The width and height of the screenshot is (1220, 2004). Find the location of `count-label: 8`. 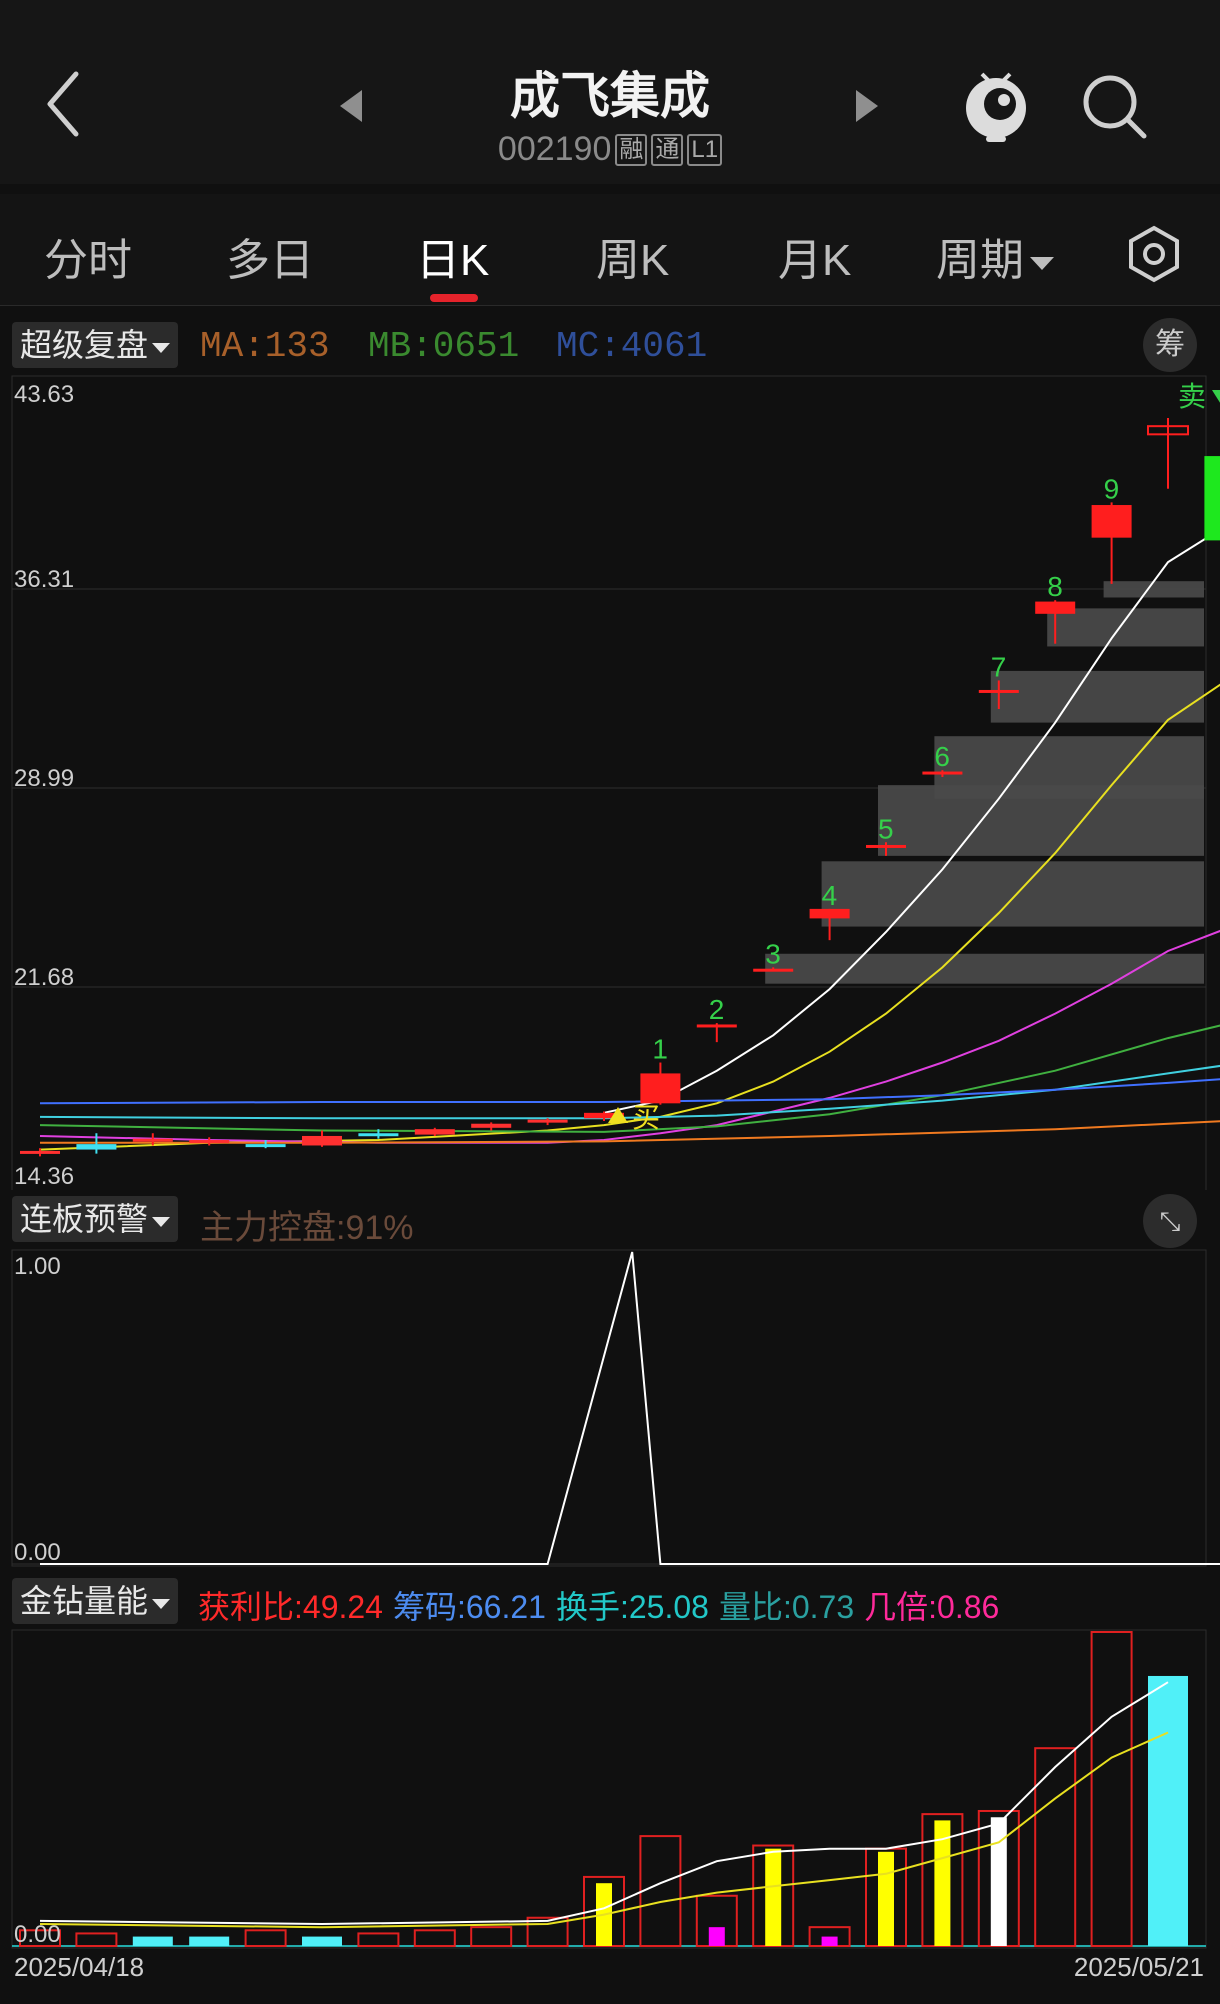

count-label: 8 is located at coordinates (1055, 586).